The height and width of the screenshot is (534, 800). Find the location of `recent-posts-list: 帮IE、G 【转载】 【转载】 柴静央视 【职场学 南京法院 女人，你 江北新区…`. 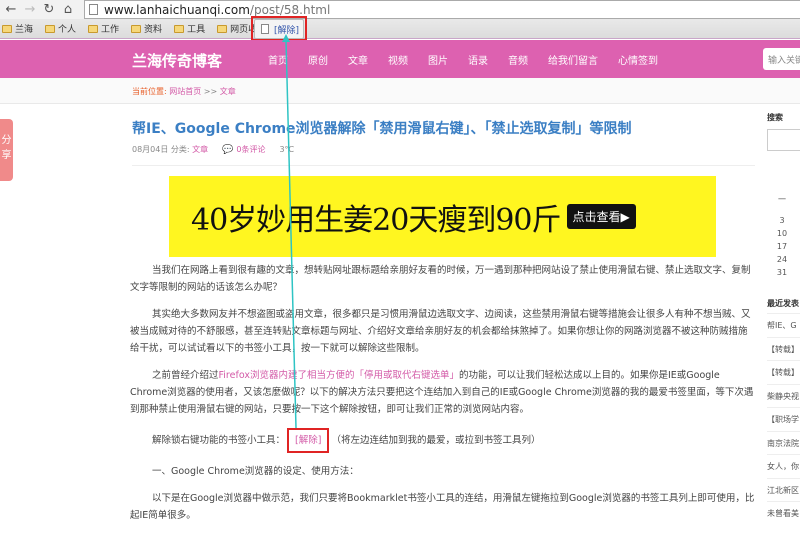

recent-posts-list: 帮IE、G 【转载】 【转载】 柴静央视 【职场学 南京法院 女人，你 江北新区… is located at coordinates (783, 419).